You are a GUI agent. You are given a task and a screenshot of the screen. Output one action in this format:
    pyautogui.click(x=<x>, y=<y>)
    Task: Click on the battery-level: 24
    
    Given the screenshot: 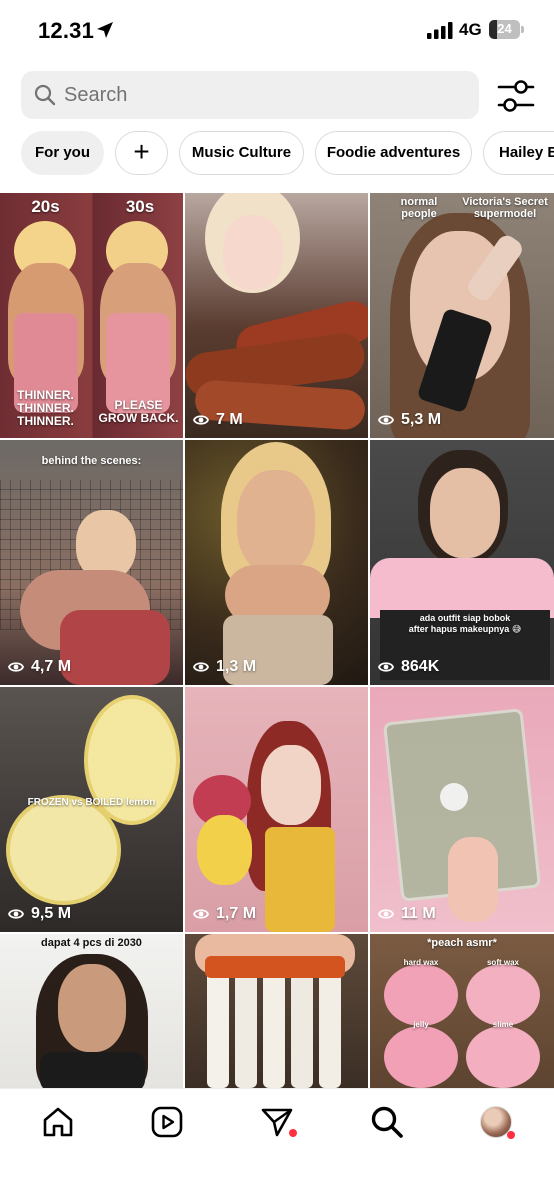 What is the action you would take?
    pyautogui.click(x=504, y=28)
    